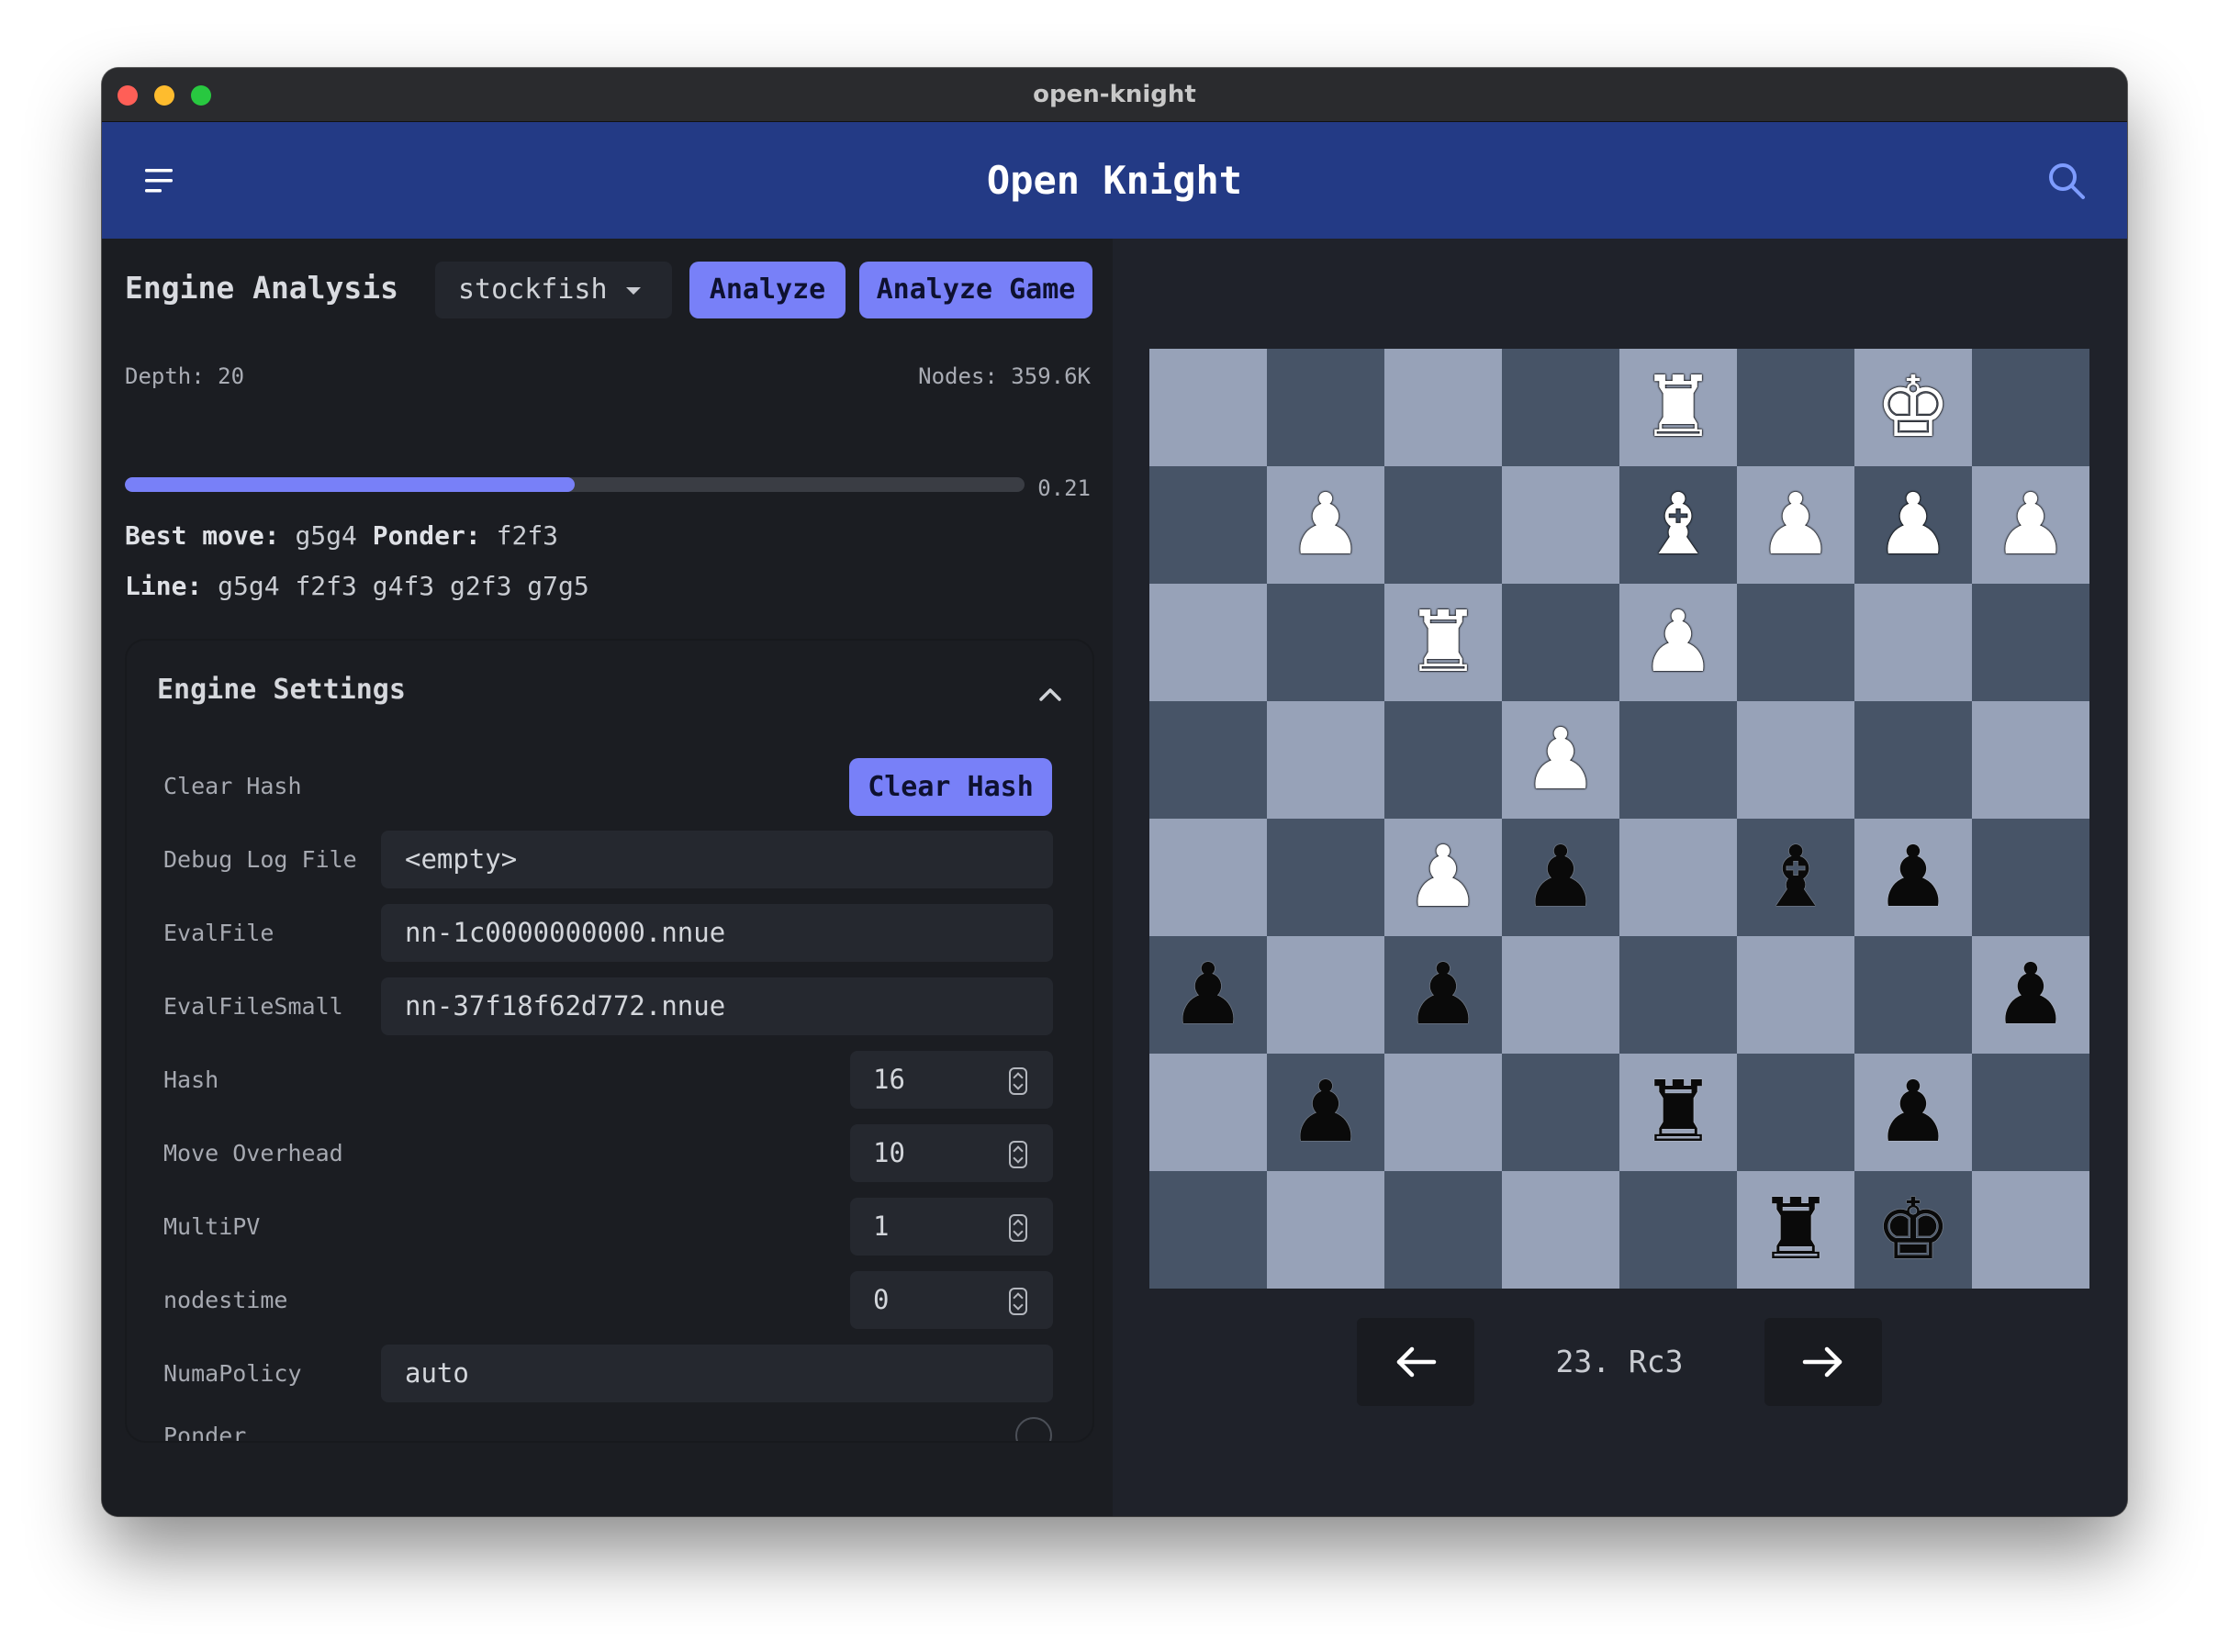  Describe the element at coordinates (553, 290) in the screenshot. I see `engine-select: stockfish` at that location.